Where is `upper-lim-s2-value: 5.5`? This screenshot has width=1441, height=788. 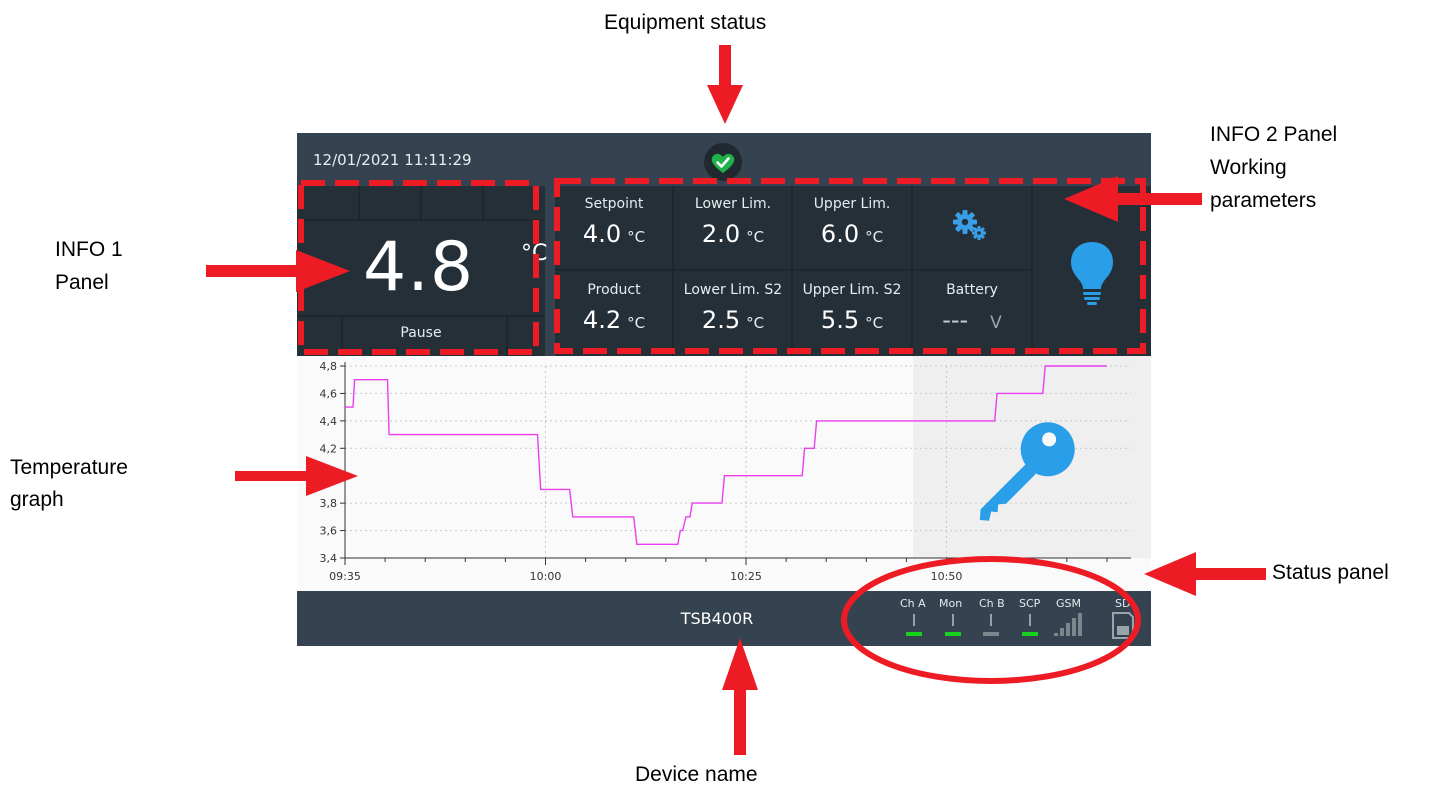
upper-lim-s2-value: 5.5 is located at coordinates (840, 320).